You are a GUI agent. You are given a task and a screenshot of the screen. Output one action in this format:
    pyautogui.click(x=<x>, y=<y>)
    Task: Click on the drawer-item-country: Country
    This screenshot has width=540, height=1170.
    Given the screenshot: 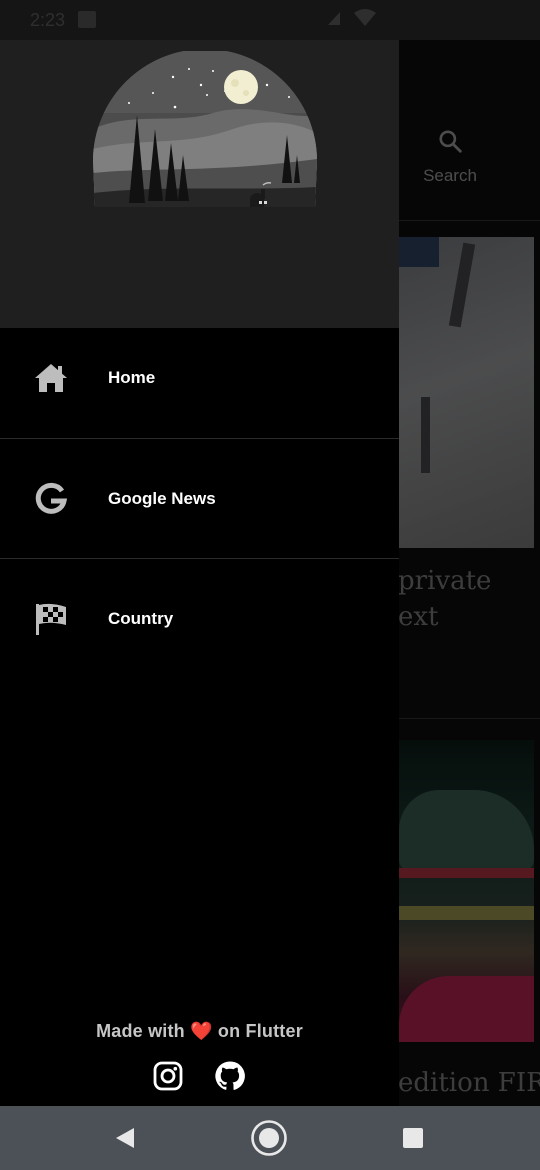 What is the action you would take?
    pyautogui.click(x=199, y=619)
    